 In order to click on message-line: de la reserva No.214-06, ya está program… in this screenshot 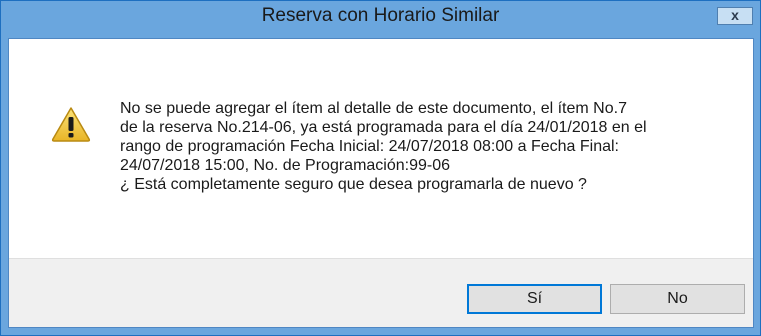, I will do `click(383, 127)`.